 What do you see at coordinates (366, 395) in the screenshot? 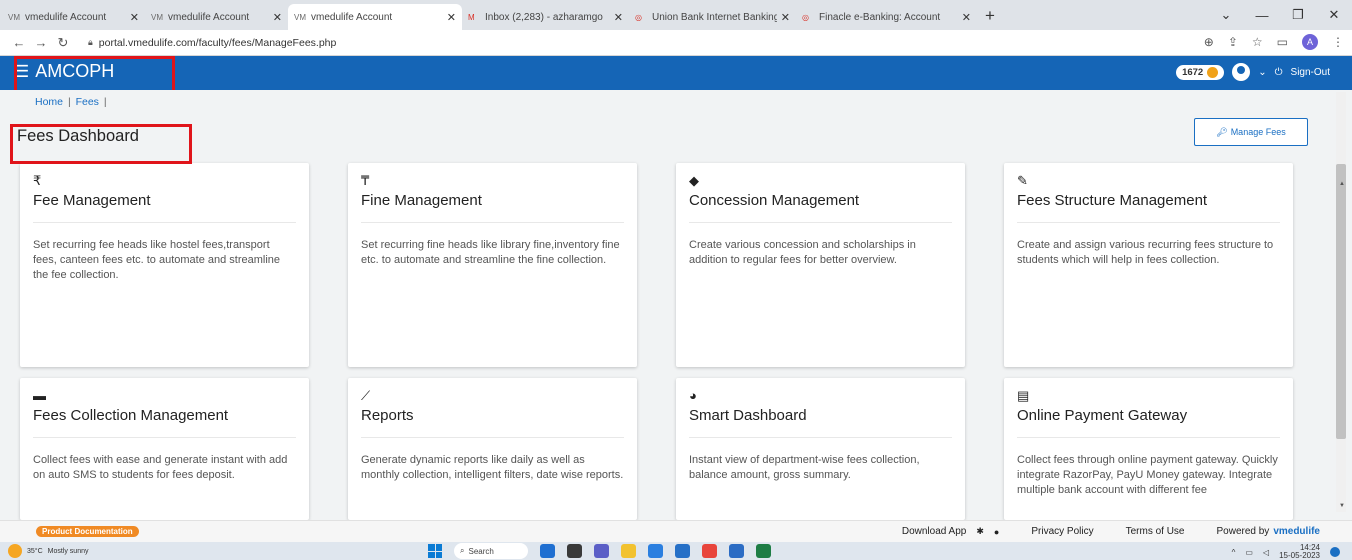
I see `line-chart-icon: ⟋` at bounding box center [366, 395].